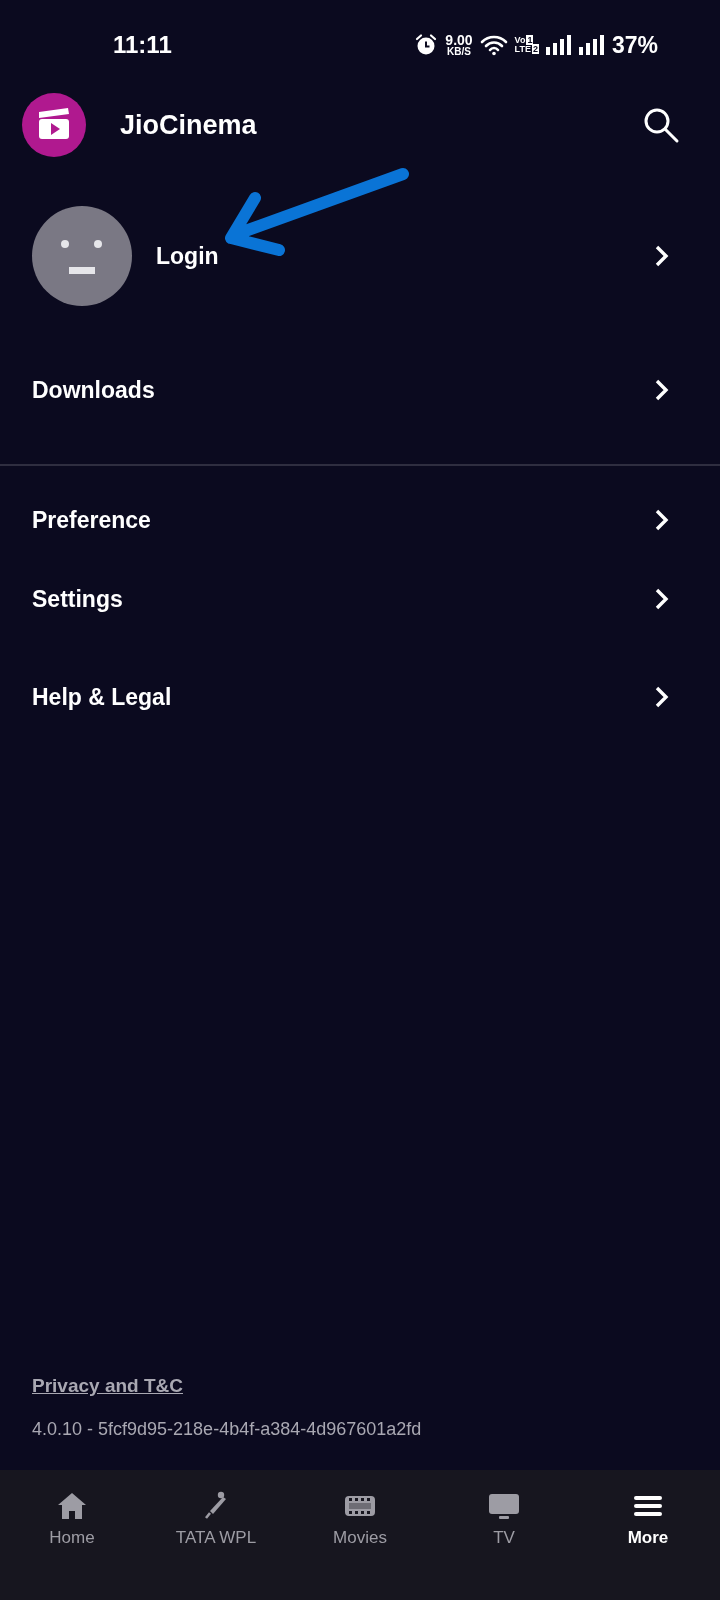 The height and width of the screenshot is (1600, 720). What do you see at coordinates (227, 1429) in the screenshot?
I see `version-text: 4.0.10 - 5fcf9d95-218e-4b4f-a384-4d967601a2fd` at bounding box center [227, 1429].